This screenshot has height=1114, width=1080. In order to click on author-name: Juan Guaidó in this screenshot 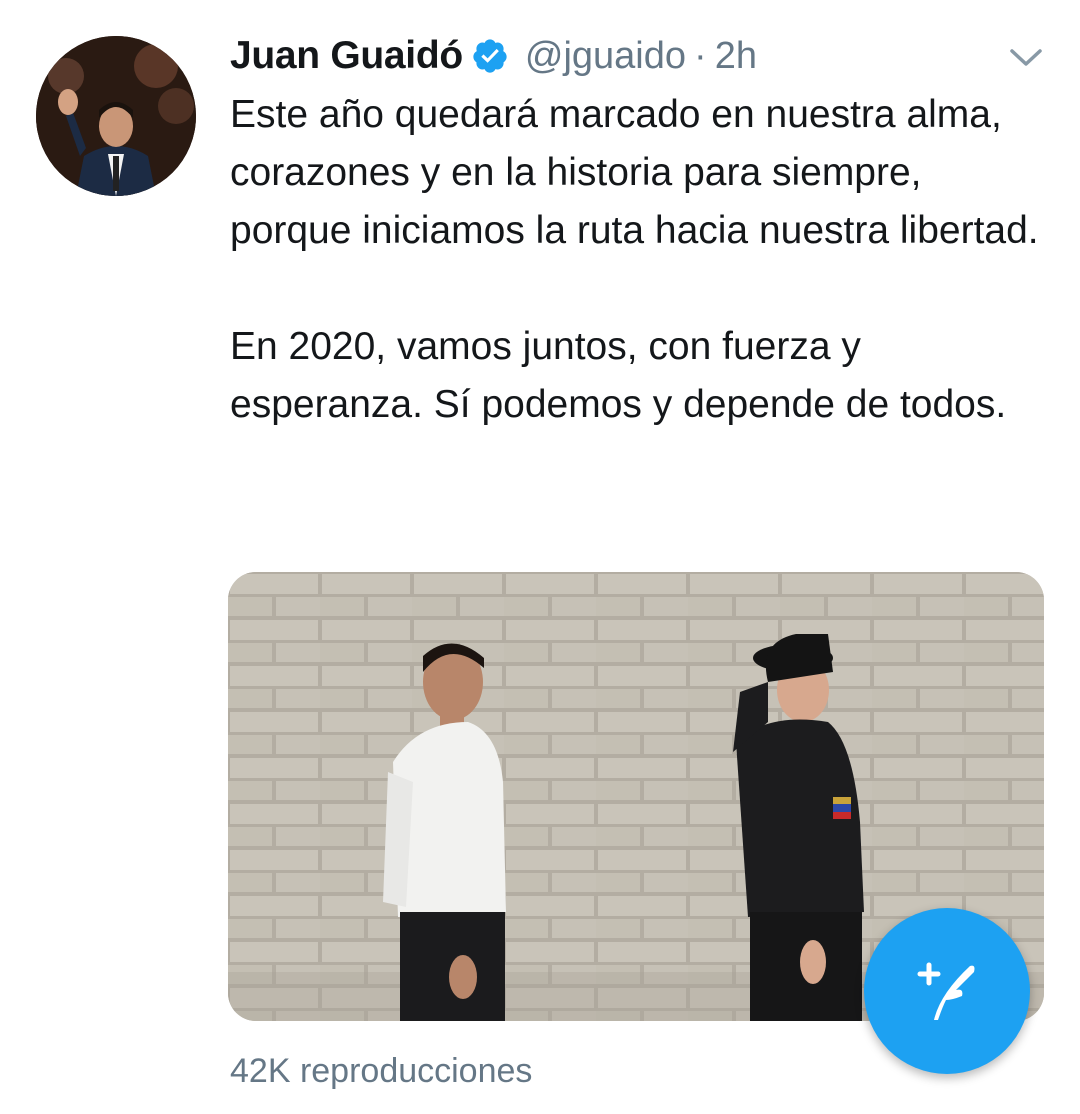, I will do `click(346, 56)`.